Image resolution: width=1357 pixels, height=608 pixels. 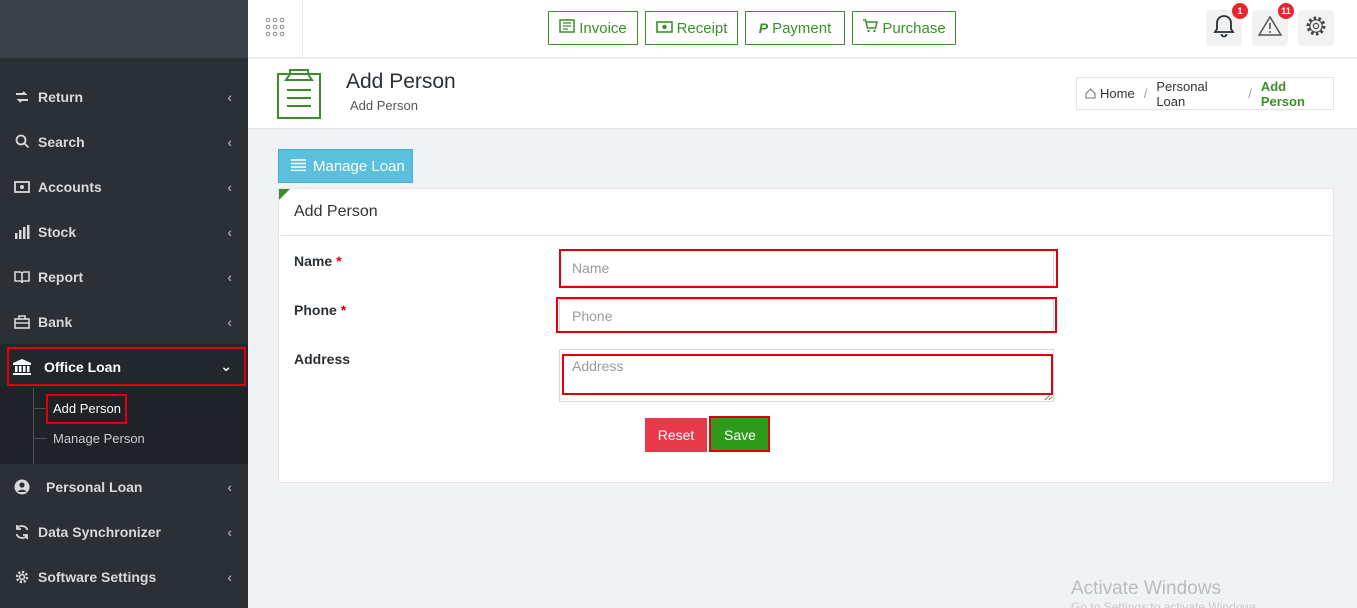 I want to click on apps-grid-button, so click(x=275, y=29).